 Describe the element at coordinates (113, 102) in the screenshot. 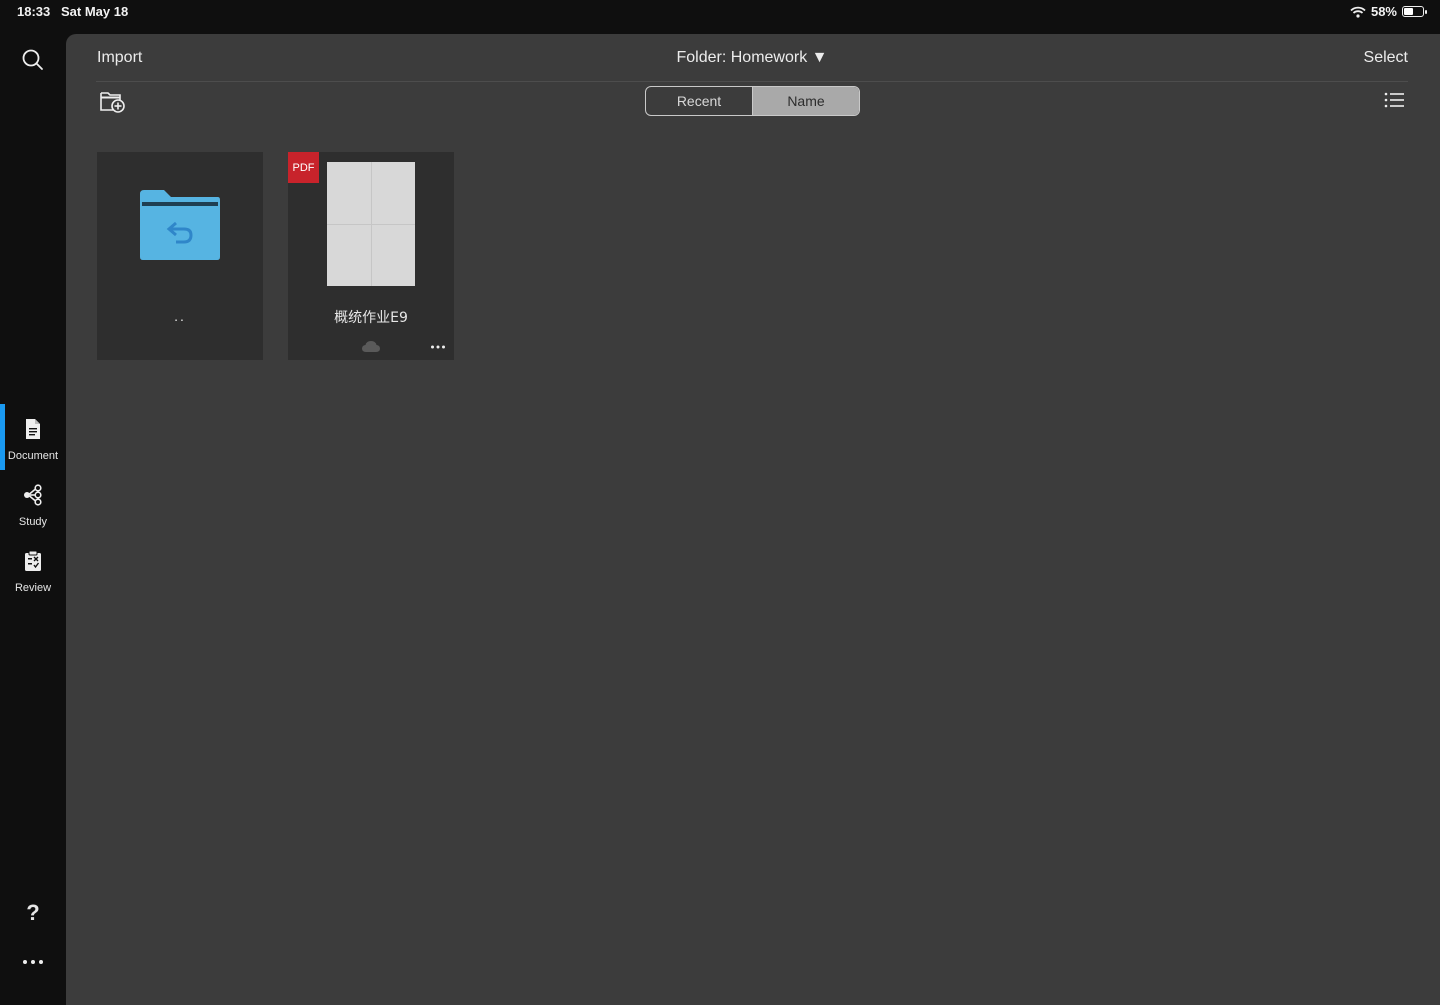

I see `new-folder-icon` at that location.